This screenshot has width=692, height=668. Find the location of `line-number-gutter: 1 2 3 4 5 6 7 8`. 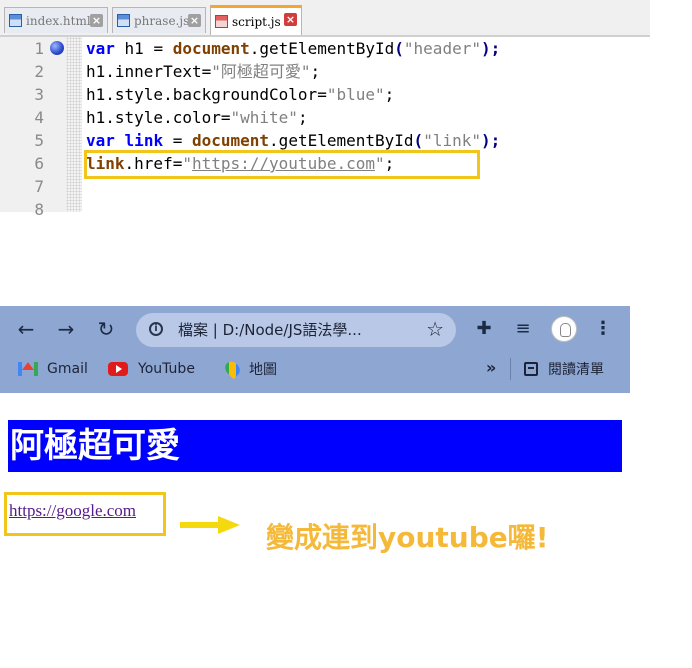

line-number-gutter: 1 2 3 4 5 6 7 8 is located at coordinates (33, 128).